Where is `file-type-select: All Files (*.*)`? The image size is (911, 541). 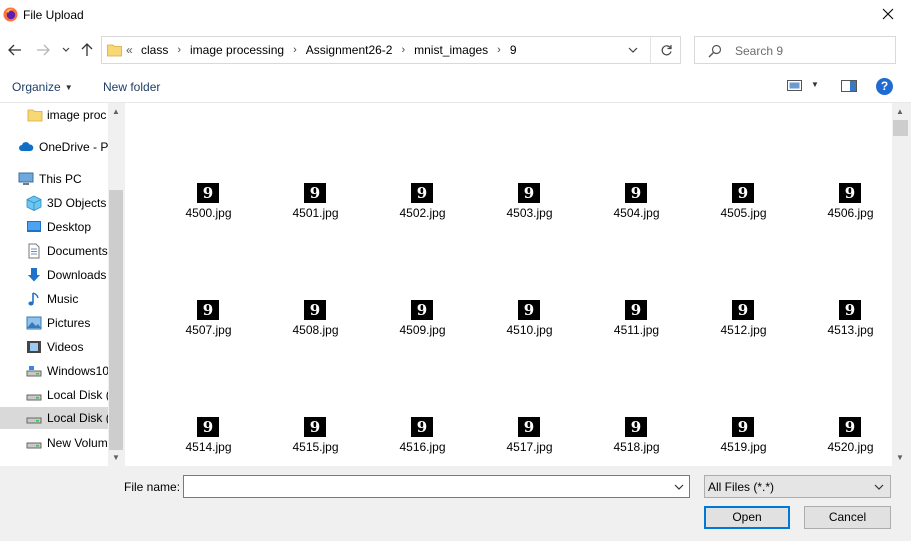
file-type-select: All Files (*.*) is located at coordinates (797, 486).